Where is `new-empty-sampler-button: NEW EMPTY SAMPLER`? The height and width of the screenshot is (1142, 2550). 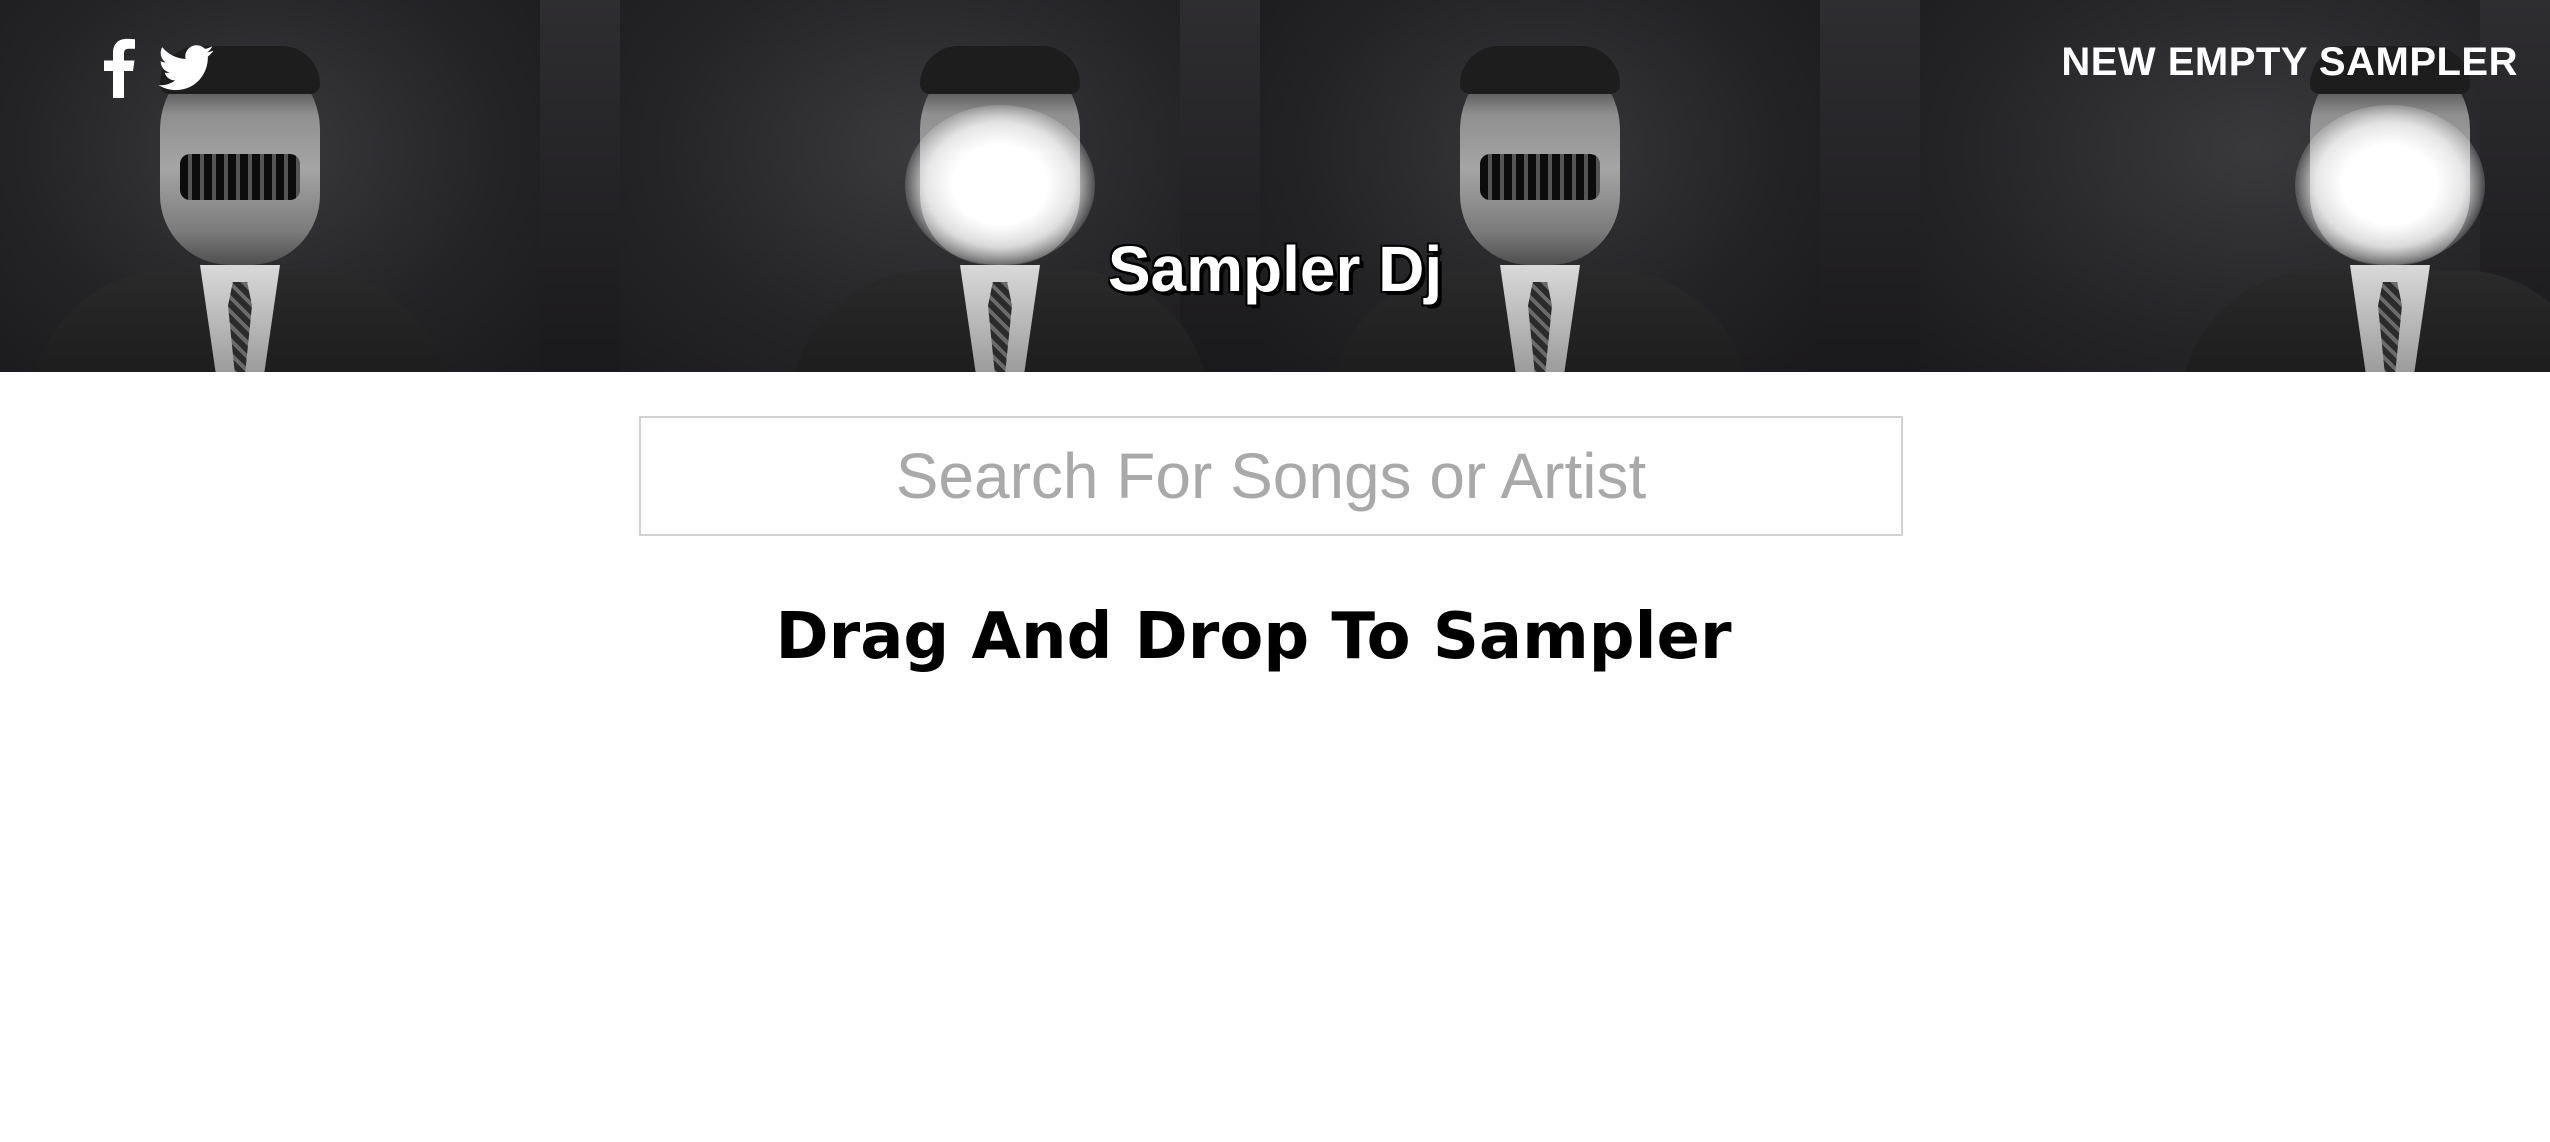 new-empty-sampler-button: NEW EMPTY SAMPLER is located at coordinates (2289, 62).